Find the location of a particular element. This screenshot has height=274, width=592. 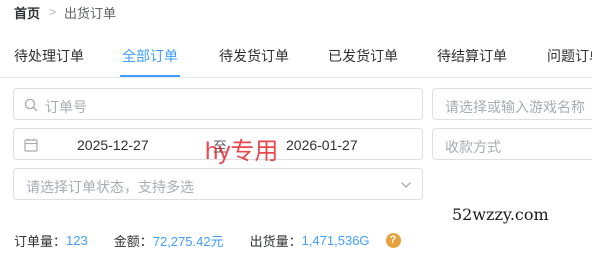

calendar-icon is located at coordinates (31, 145).